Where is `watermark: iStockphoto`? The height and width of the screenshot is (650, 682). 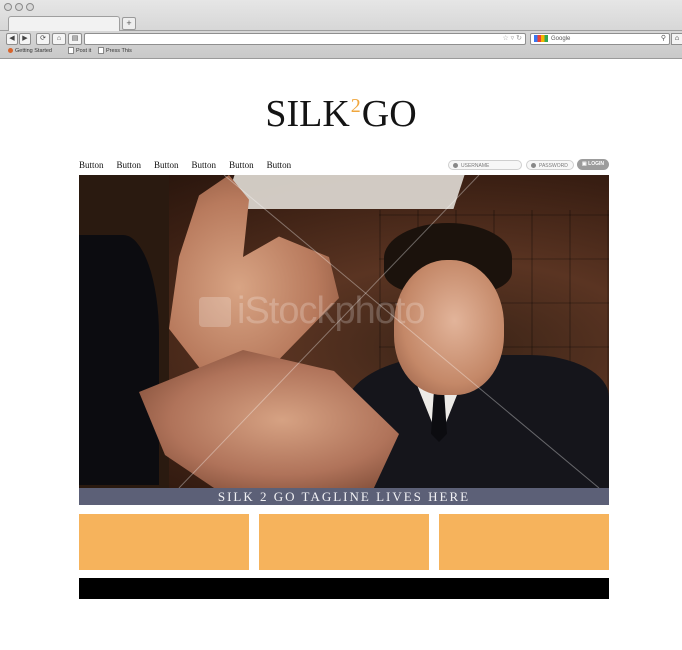
watermark: iStockphoto is located at coordinates (312, 311).